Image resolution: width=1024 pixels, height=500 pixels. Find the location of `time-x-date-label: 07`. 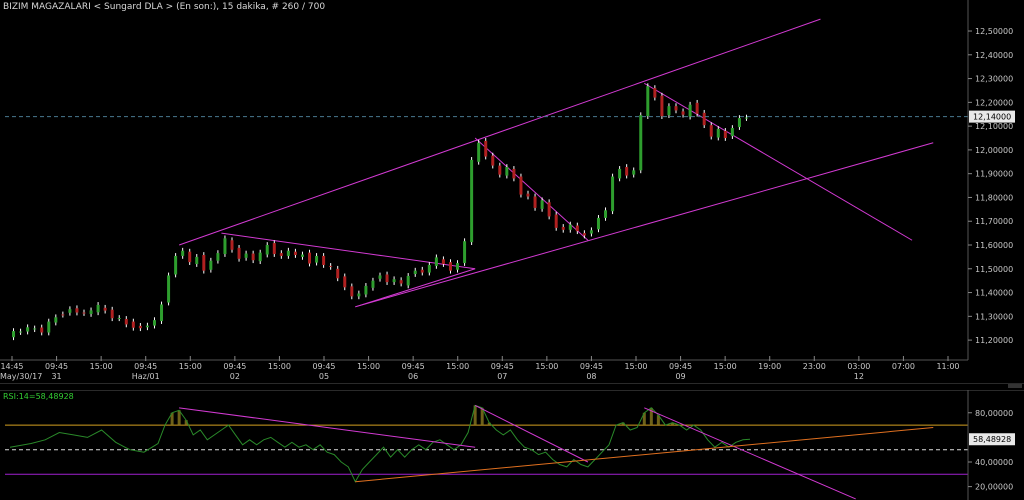

time-x-date-label: 07 is located at coordinates (502, 376).